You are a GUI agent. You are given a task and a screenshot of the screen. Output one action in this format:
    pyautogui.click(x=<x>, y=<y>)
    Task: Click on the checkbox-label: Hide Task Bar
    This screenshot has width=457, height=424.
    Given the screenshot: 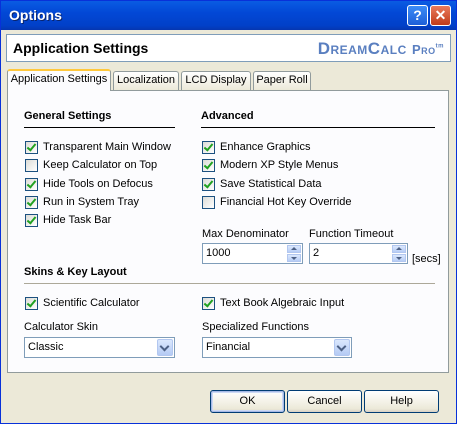 What is the action you would take?
    pyautogui.click(x=77, y=220)
    